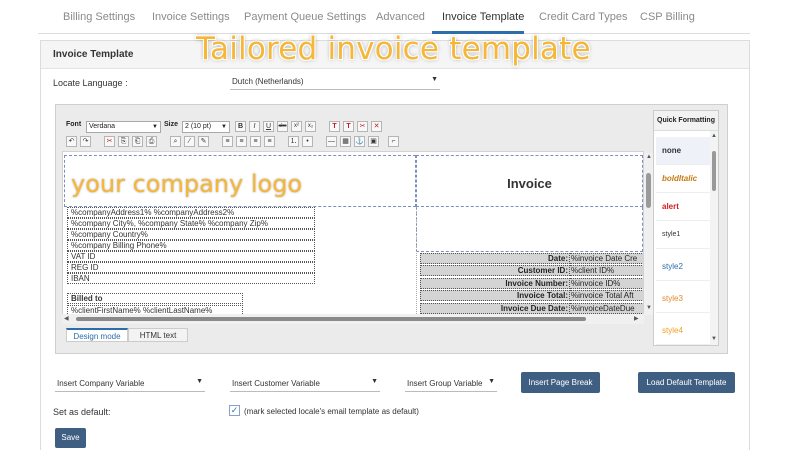  I want to click on panel-title: Invoice Template, so click(93, 54).